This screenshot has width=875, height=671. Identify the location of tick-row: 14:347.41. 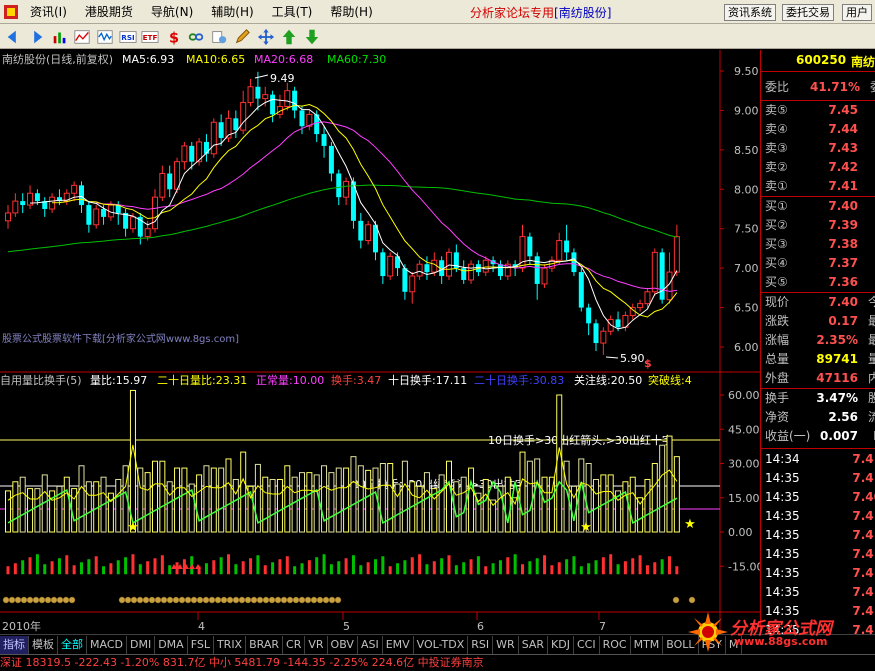
(820, 459).